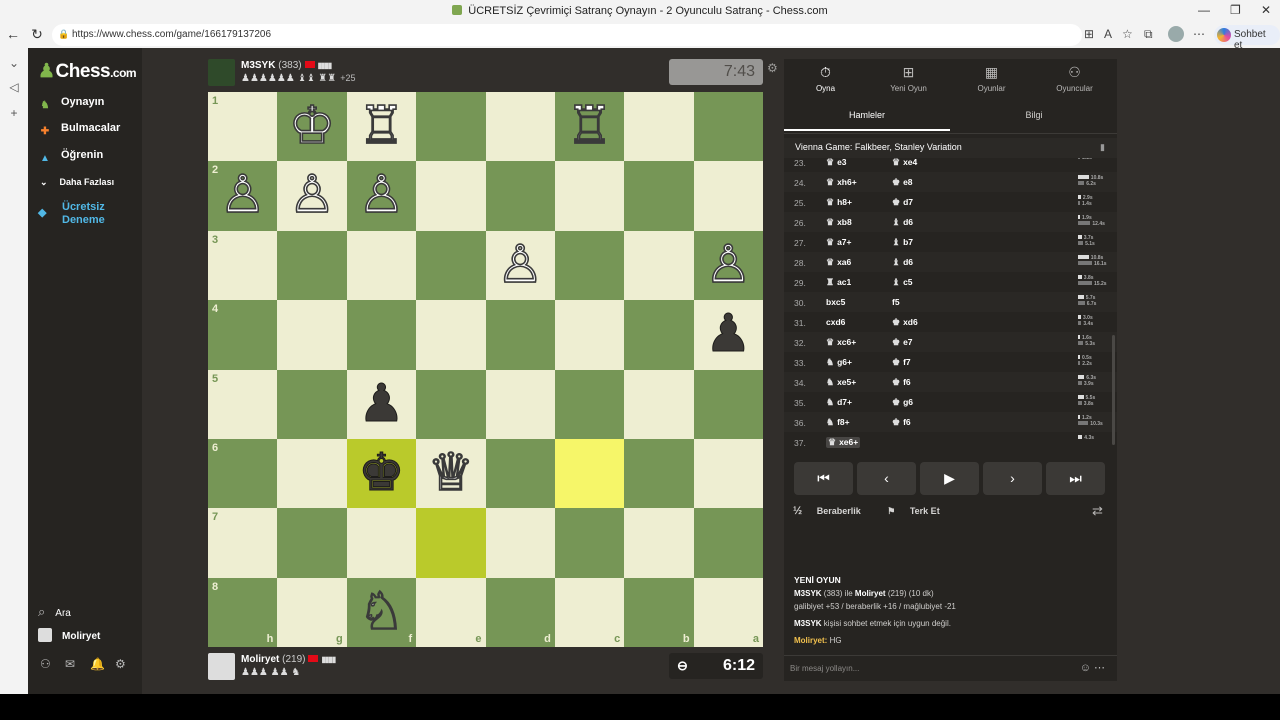  I want to click on free-trial-link: ◆ Ücretsiz Deneme, so click(71, 214).